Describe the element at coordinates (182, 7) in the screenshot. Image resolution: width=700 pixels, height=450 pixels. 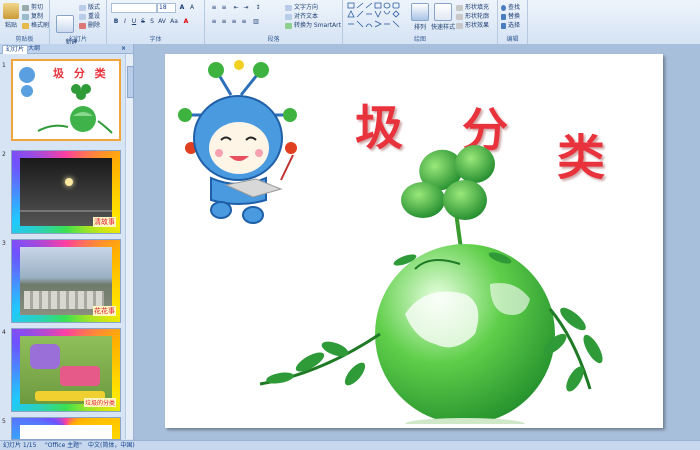
I see `grow-font-button: A` at that location.